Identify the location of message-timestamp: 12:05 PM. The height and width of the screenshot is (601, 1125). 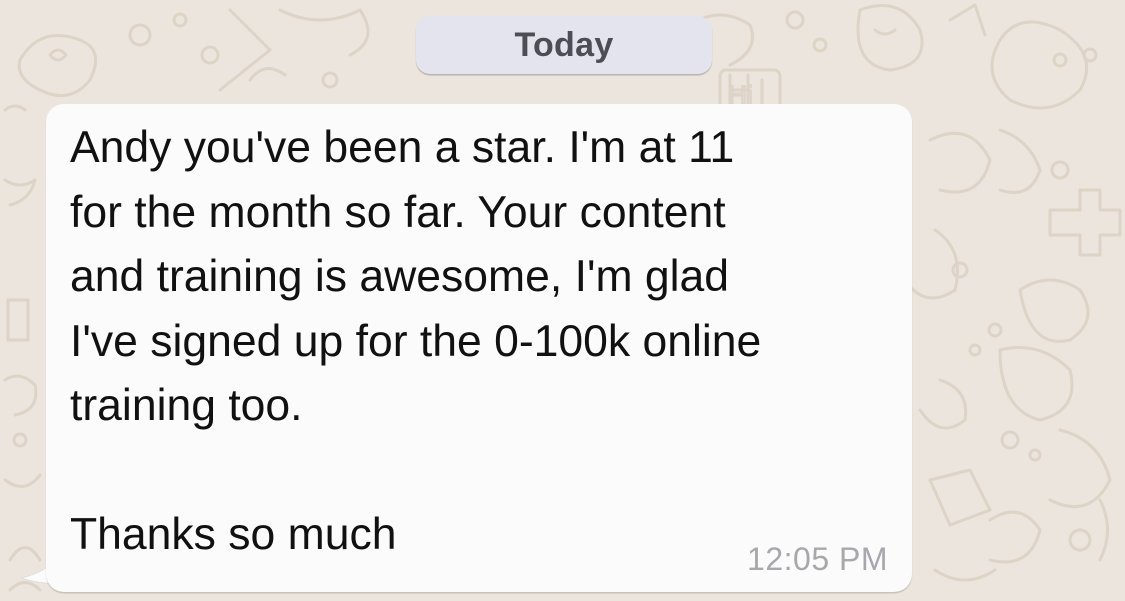
(817, 559).